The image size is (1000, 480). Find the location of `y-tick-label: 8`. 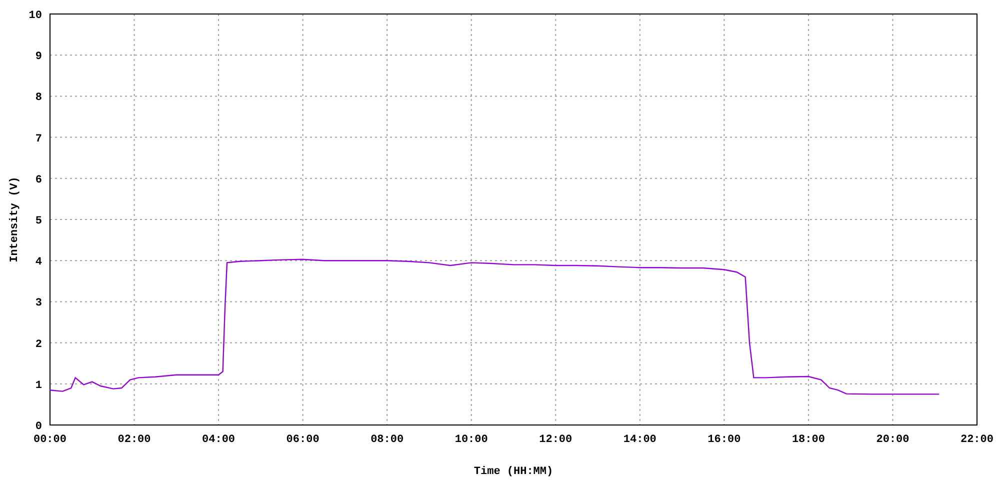

y-tick-label: 8 is located at coordinates (38, 98).